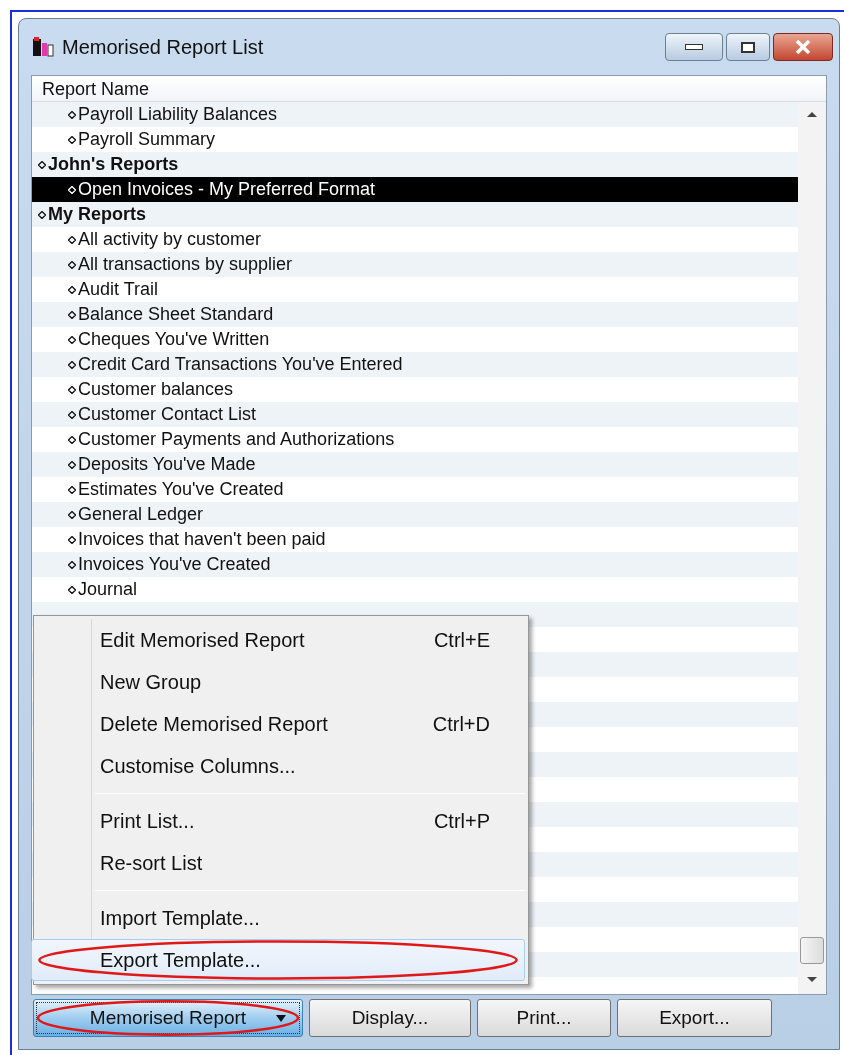 Image resolution: width=844 pixels, height=1055 pixels. Describe the element at coordinates (694, 47) in the screenshot. I see `minimize-button` at that location.